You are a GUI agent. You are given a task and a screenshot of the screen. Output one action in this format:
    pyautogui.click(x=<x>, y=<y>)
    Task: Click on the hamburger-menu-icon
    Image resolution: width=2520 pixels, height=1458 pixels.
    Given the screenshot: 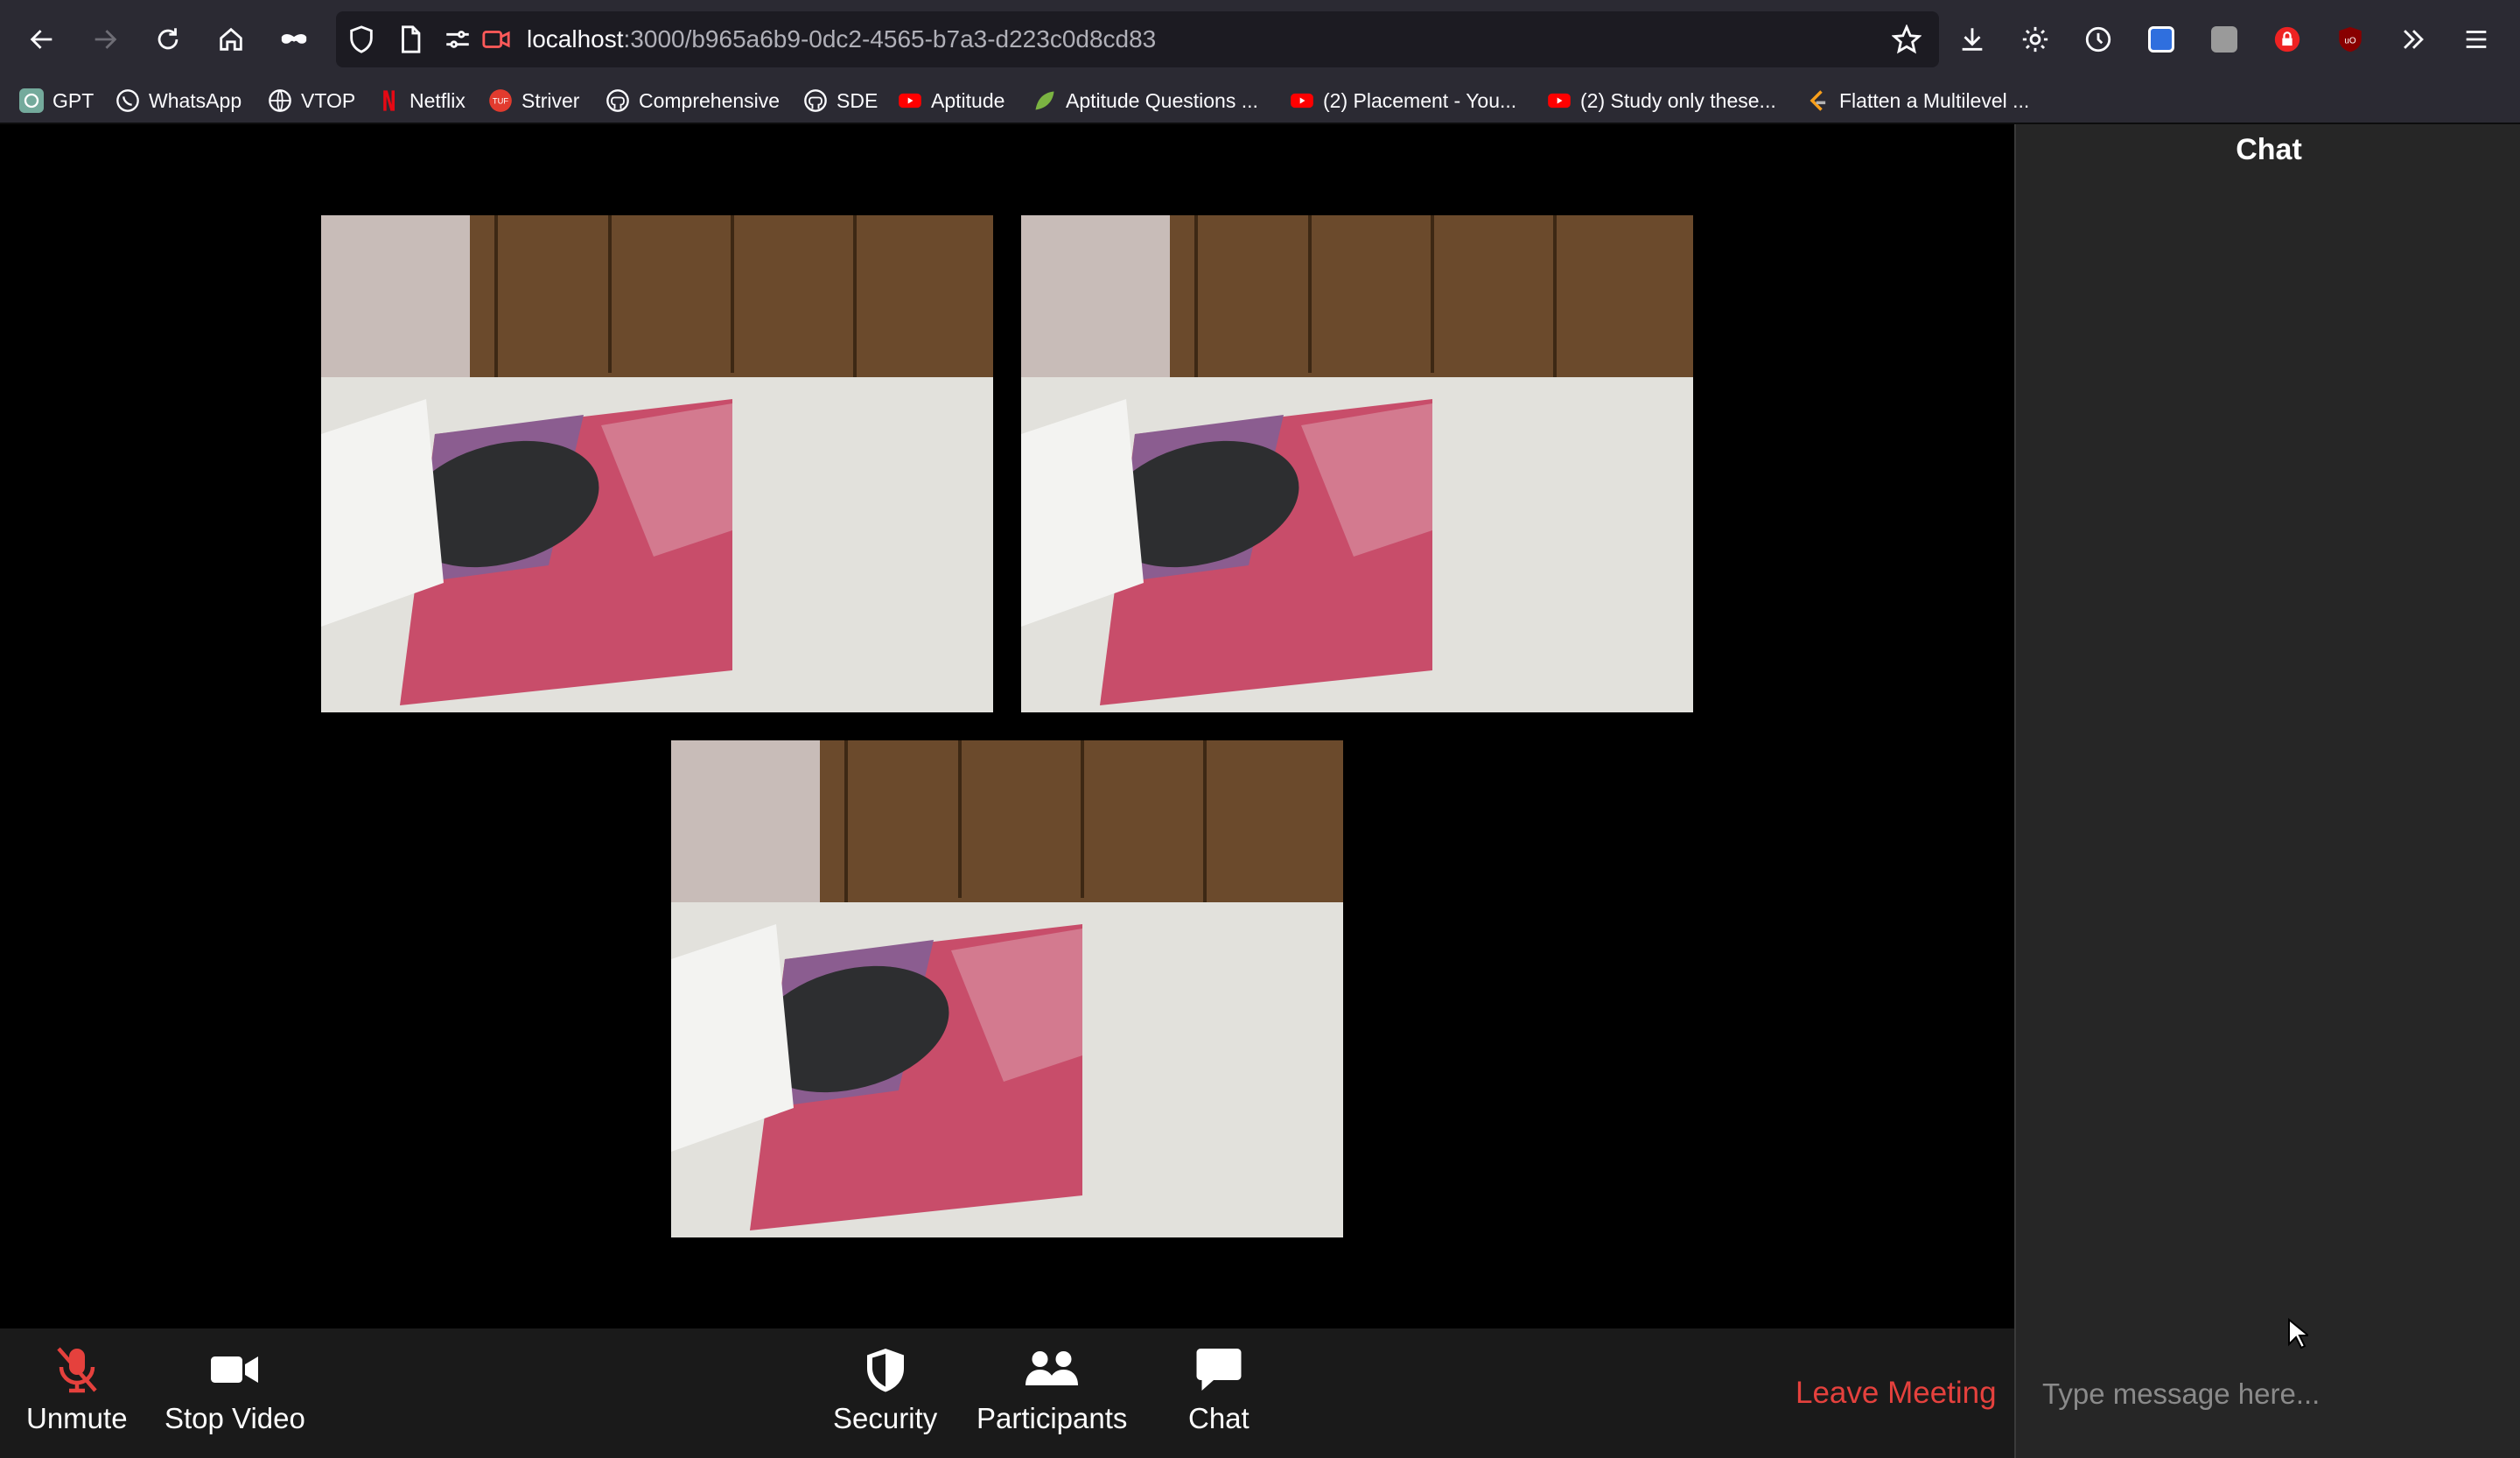 What is the action you would take?
    pyautogui.click(x=2476, y=39)
    